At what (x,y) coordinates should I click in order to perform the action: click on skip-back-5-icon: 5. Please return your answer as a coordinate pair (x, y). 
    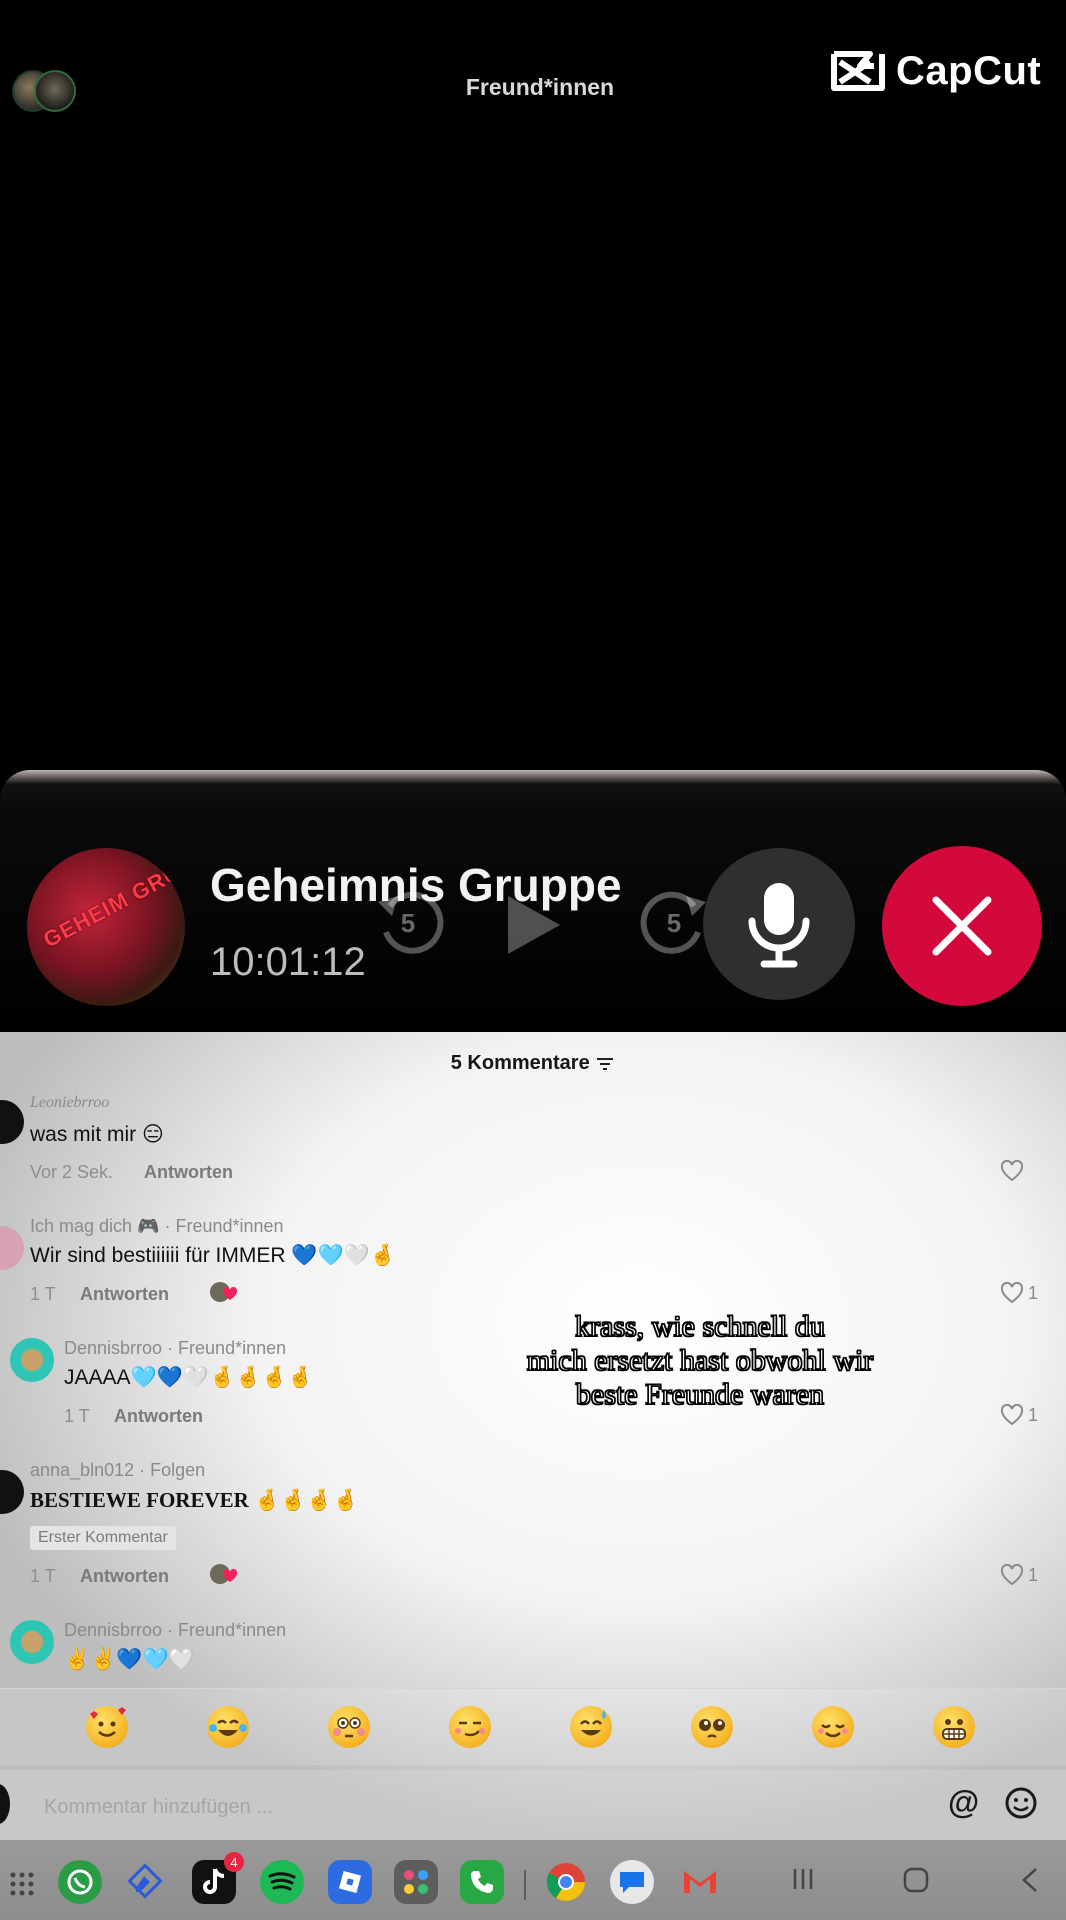
    Looking at the image, I should click on (408, 920).